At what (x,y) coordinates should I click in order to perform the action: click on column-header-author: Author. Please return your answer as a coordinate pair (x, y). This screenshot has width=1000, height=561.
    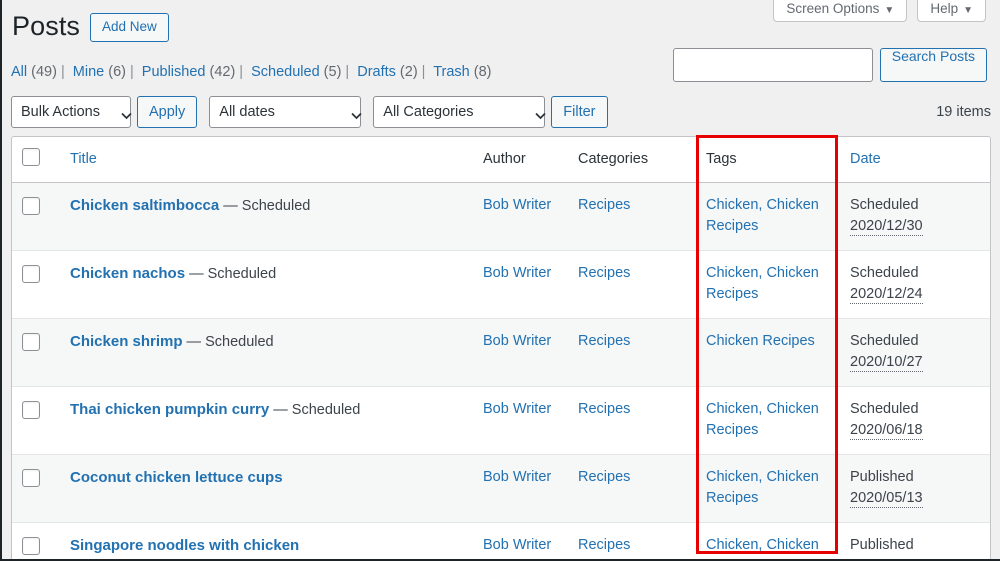
    Looking at the image, I should click on (520, 160).